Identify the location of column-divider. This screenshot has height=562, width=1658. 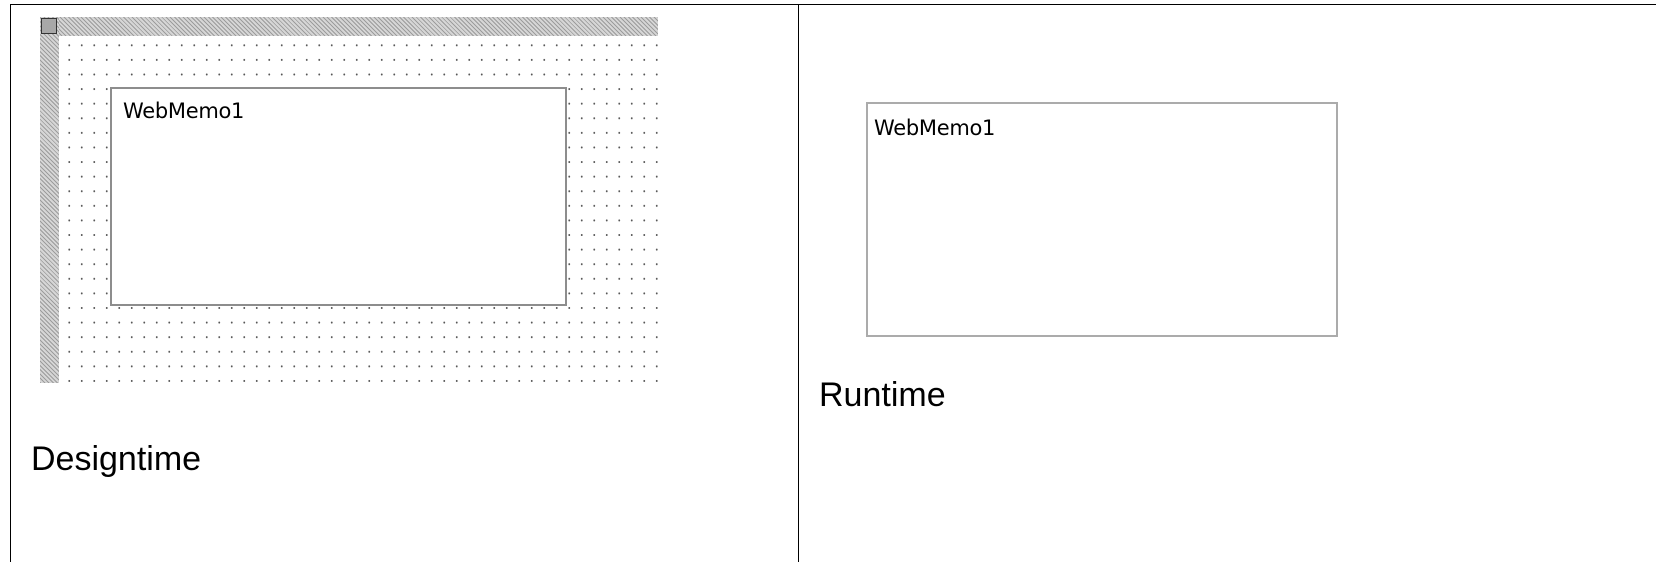
(798, 283).